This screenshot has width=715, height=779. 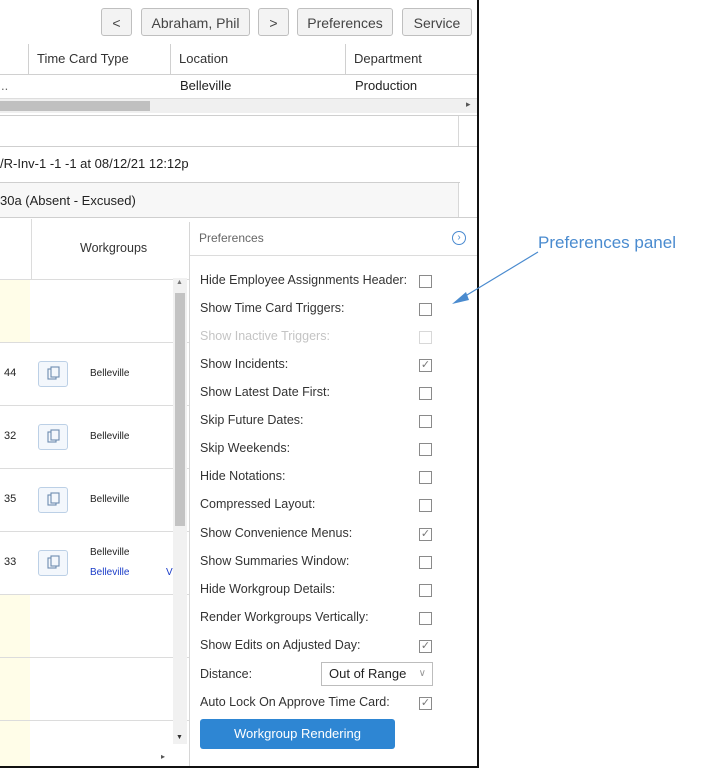 I want to click on pref-label-hide-employee-assignments-header: Hide Employee Assignments Header:, so click(x=304, y=280).